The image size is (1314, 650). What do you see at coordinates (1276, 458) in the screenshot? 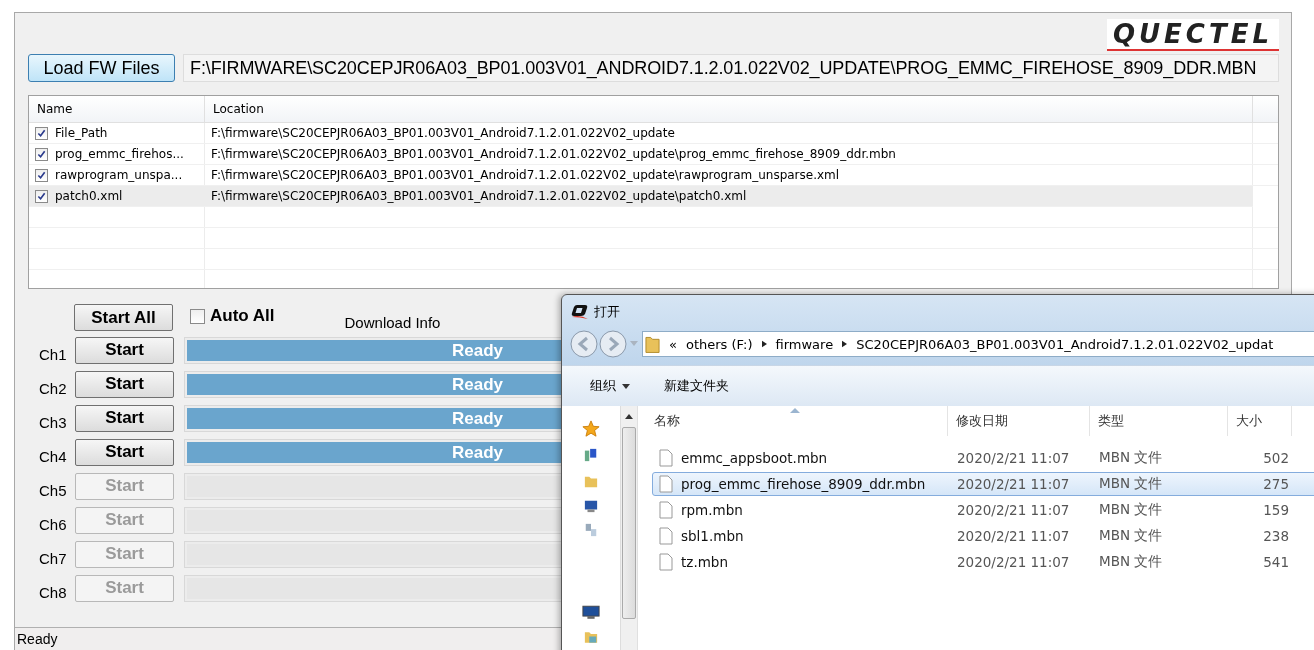
I see `file-size: 502` at bounding box center [1276, 458].